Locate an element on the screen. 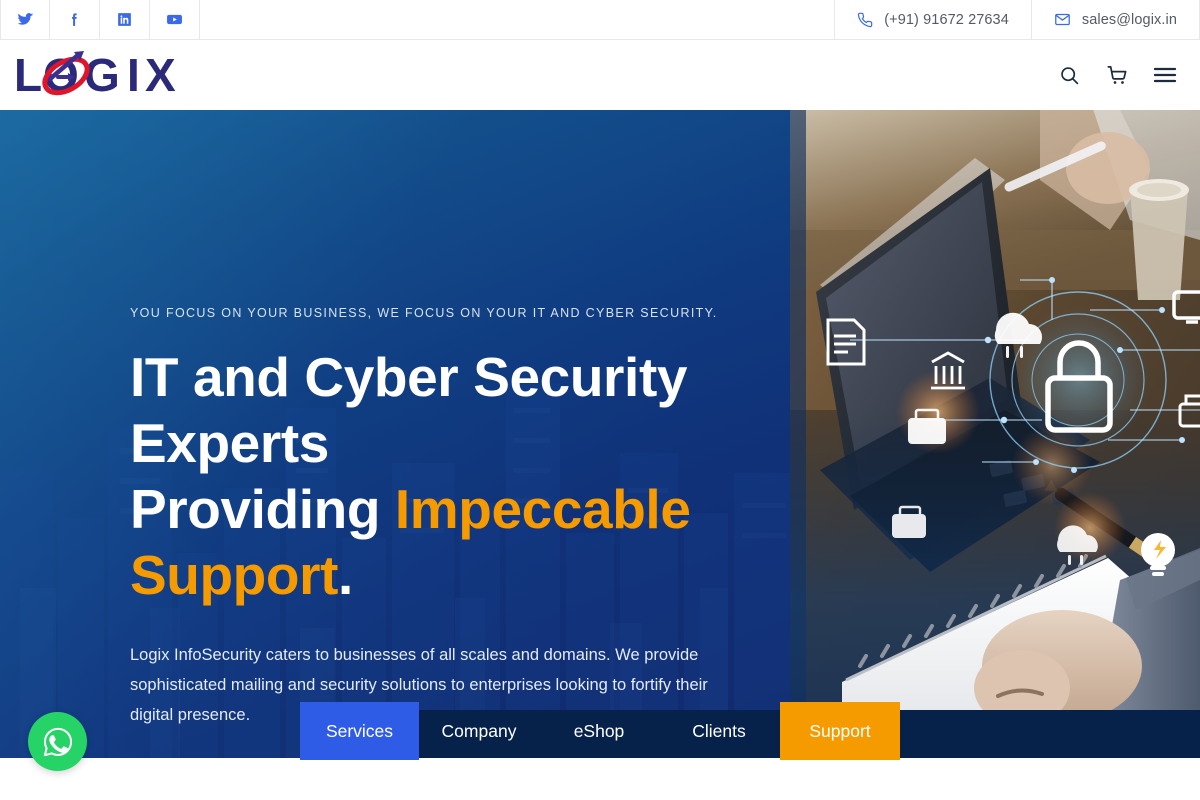  nav-right-spacer is located at coordinates (1050, 731).